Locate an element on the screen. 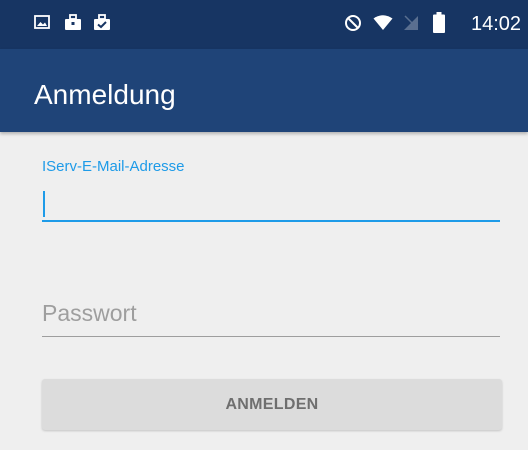 The width and height of the screenshot is (528, 450). wifi-icon is located at coordinates (383, 22).